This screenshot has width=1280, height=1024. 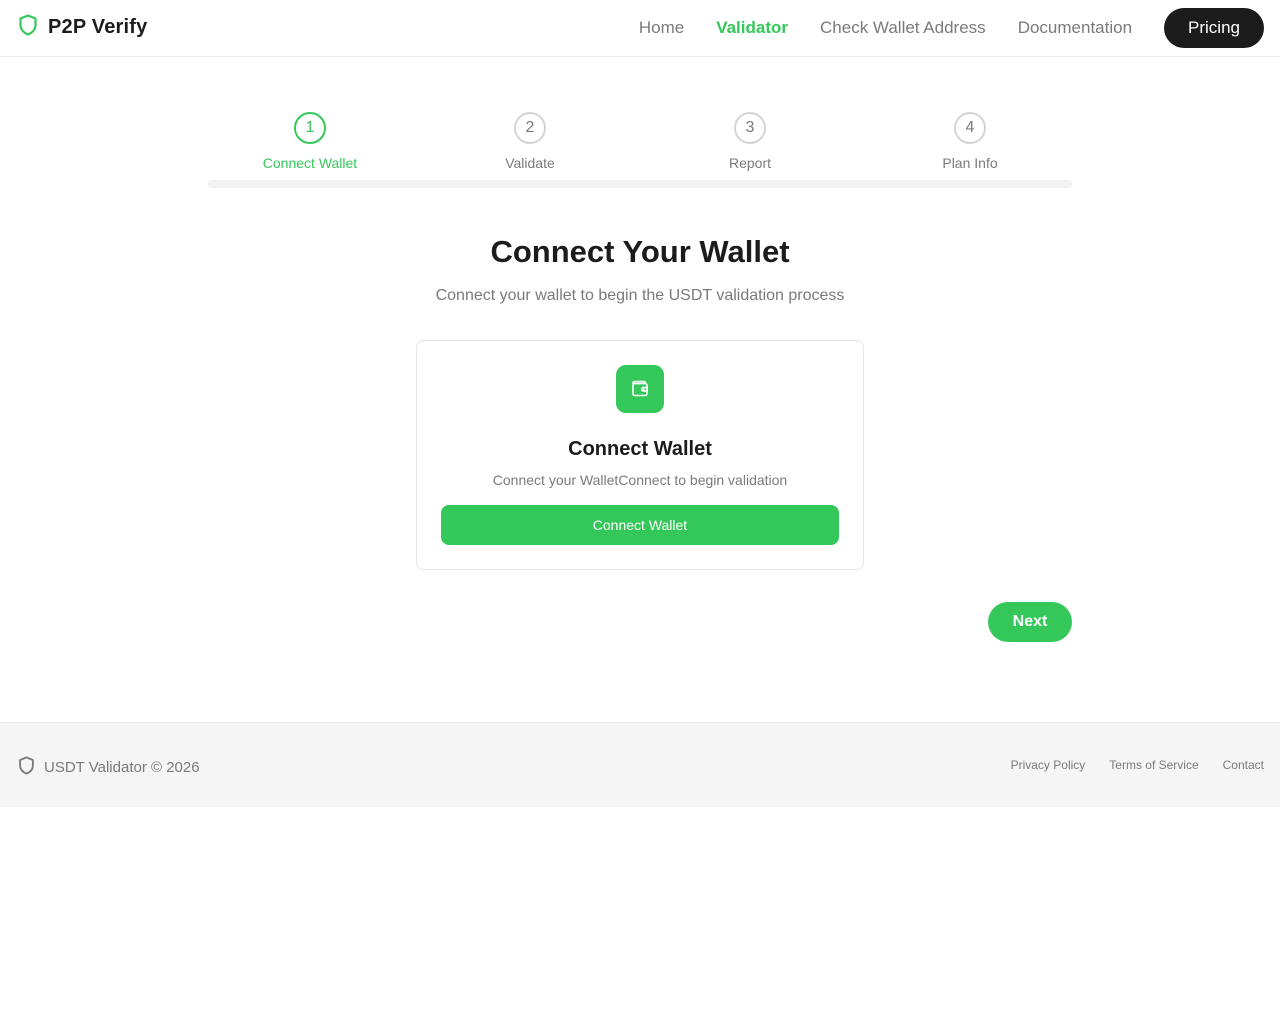 What do you see at coordinates (970, 163) in the screenshot?
I see `step-label: Plan Info` at bounding box center [970, 163].